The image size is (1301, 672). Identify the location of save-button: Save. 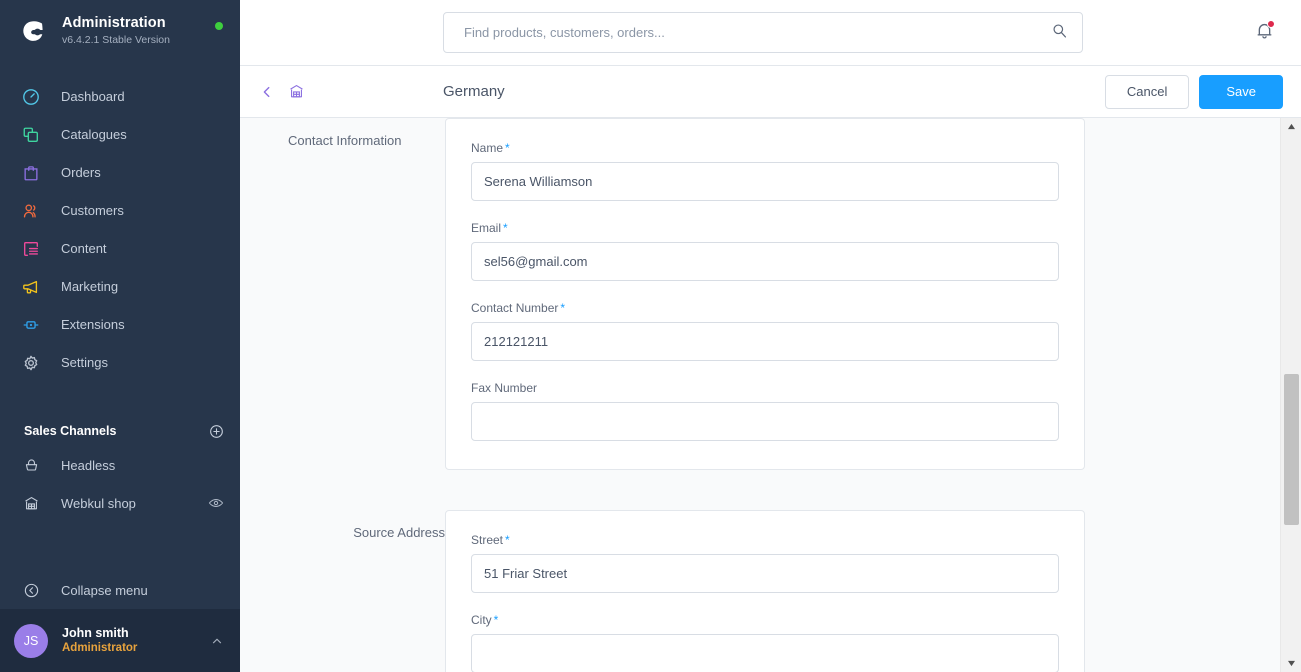
(1241, 91).